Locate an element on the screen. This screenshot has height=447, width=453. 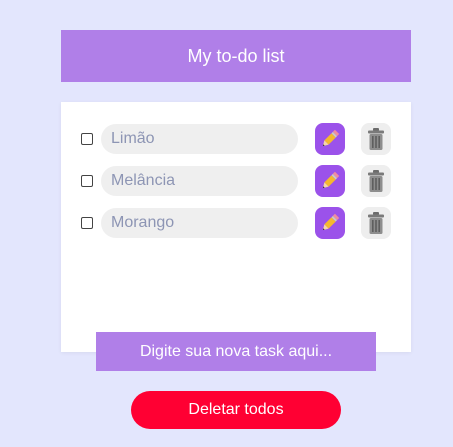
task-input: Limão is located at coordinates (199, 139).